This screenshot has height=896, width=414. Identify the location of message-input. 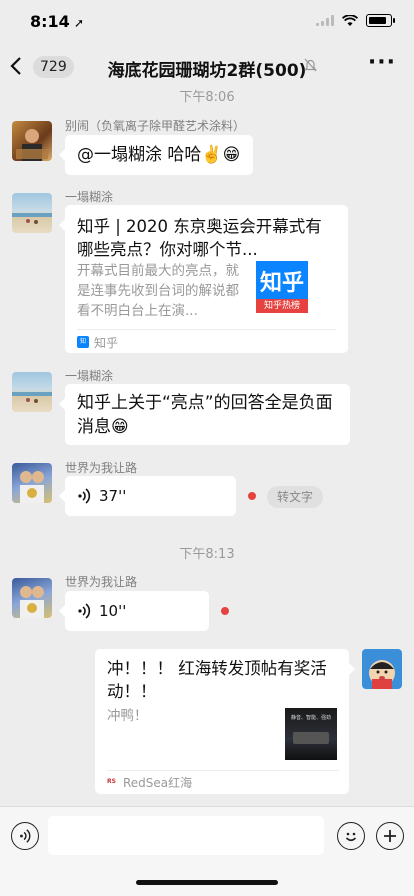
(186, 835).